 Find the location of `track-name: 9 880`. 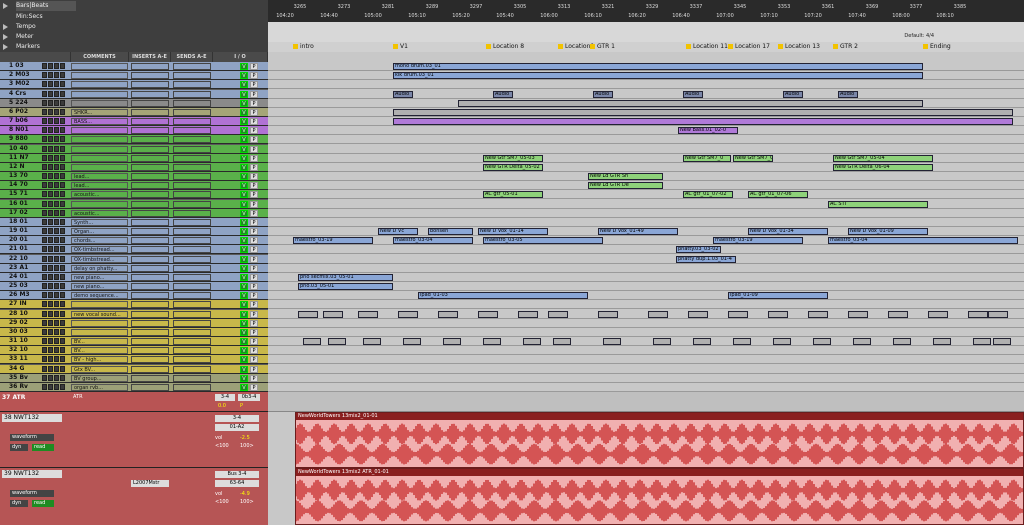

track-name: 9 880 is located at coordinates (25, 139).